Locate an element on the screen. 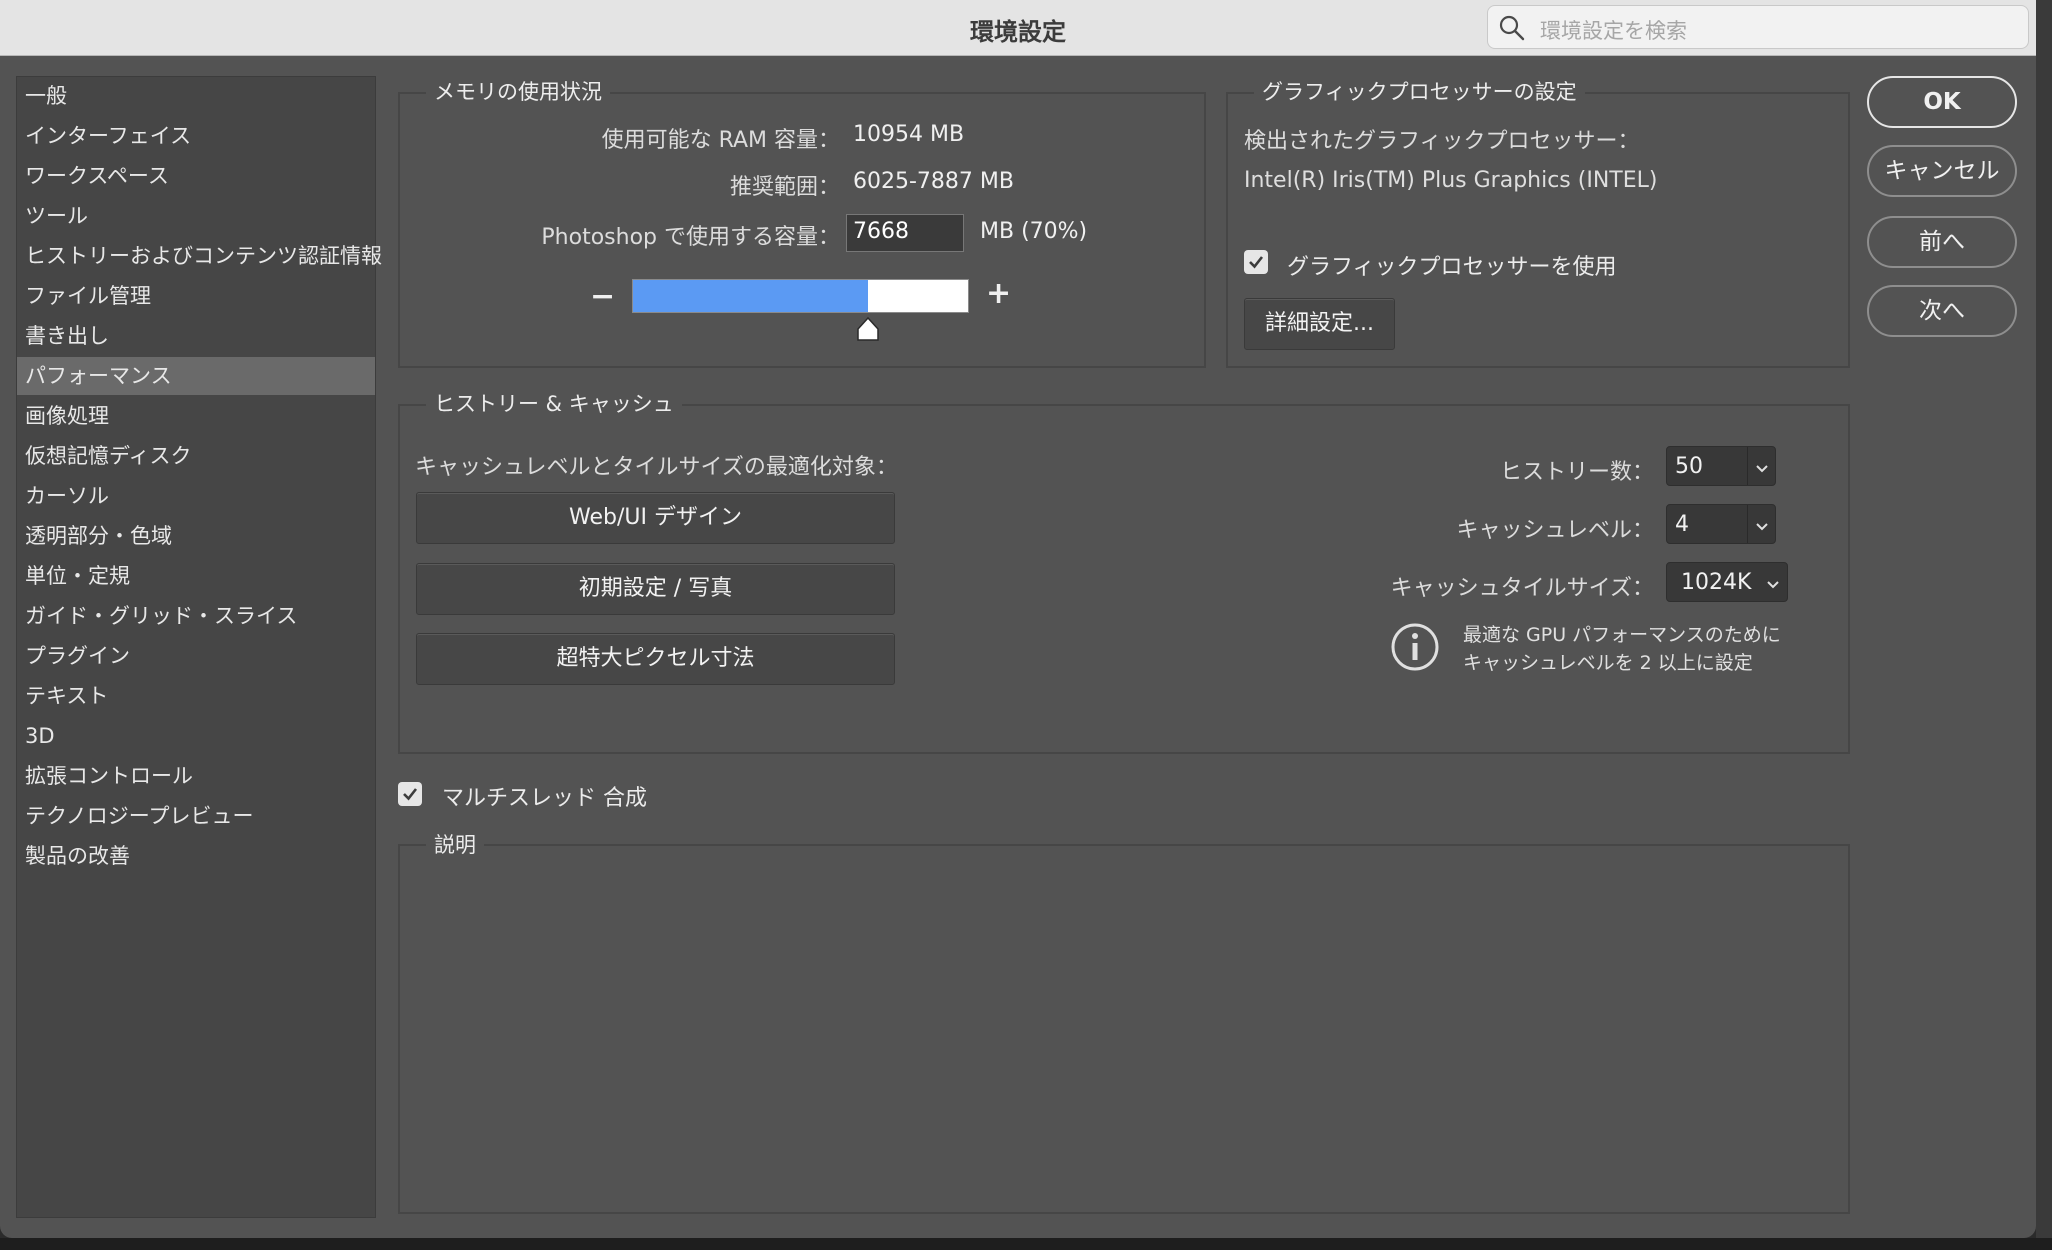 This screenshot has height=1250, width=2052. sidebar-item-3d: 3D is located at coordinates (196, 736).